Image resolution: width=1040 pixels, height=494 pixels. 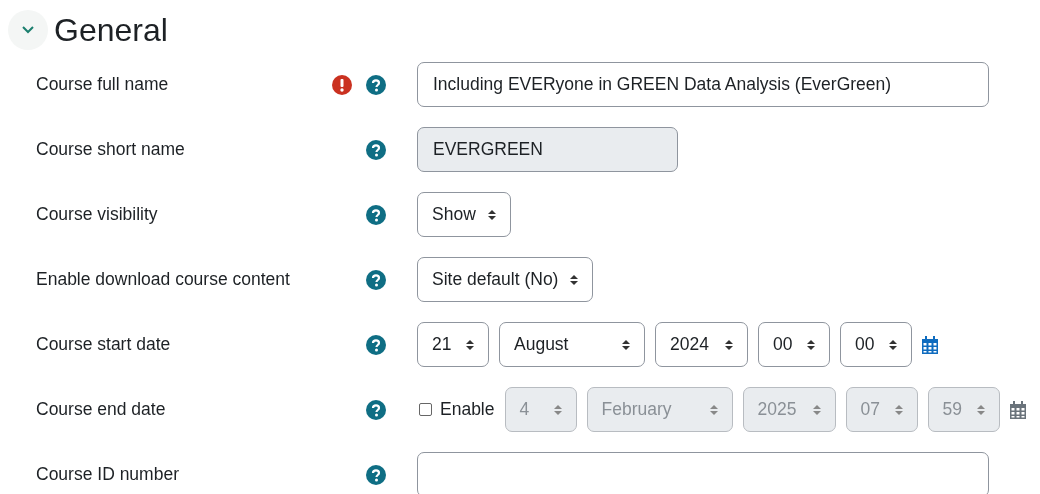 I want to click on chevron-icon, so click(x=28, y=30).